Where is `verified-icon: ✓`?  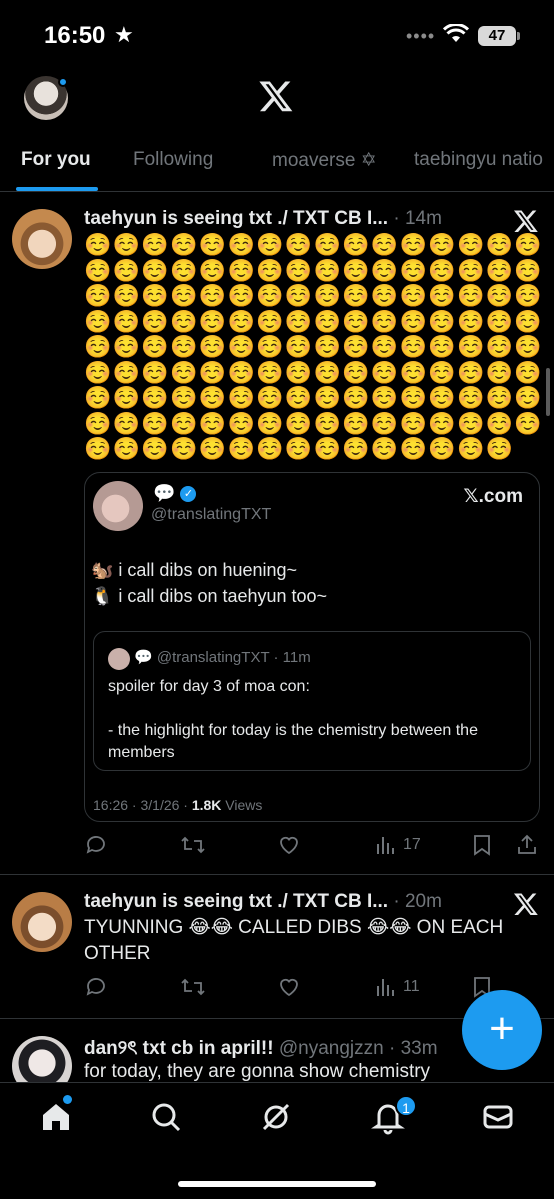
verified-icon: ✓ is located at coordinates (188, 494).